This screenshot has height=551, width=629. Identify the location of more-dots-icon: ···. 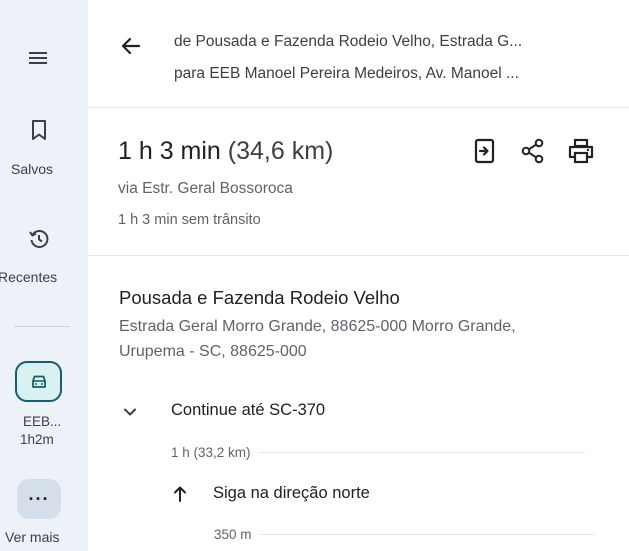
(39, 498).